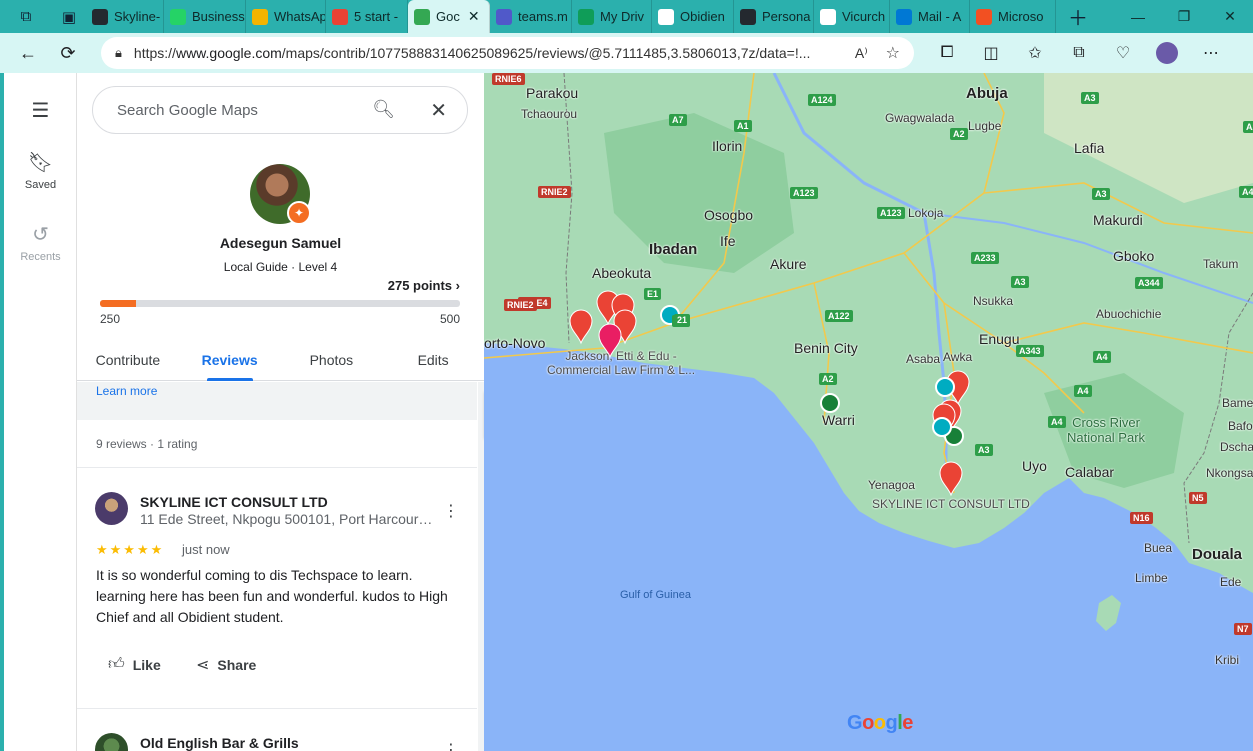  Describe the element at coordinates (1079, 53) in the screenshot. I see `collections-icon: ⧉` at that location.